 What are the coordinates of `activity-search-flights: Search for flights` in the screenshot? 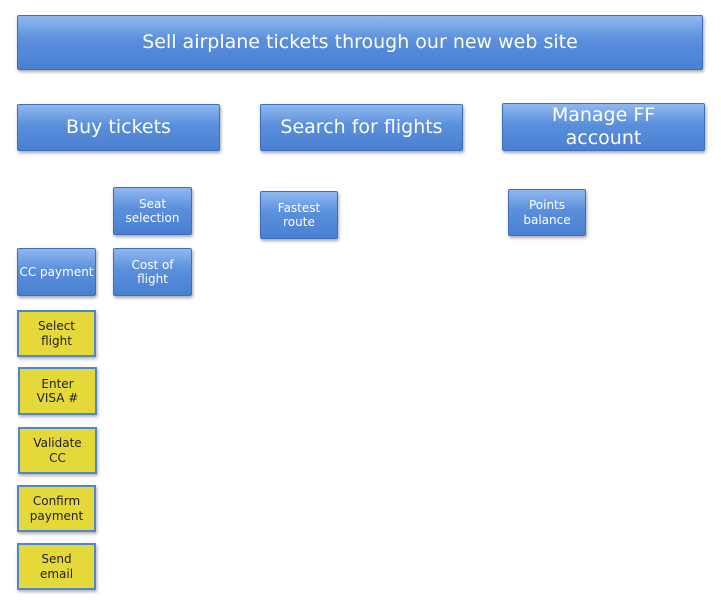 It's located at (361, 127).